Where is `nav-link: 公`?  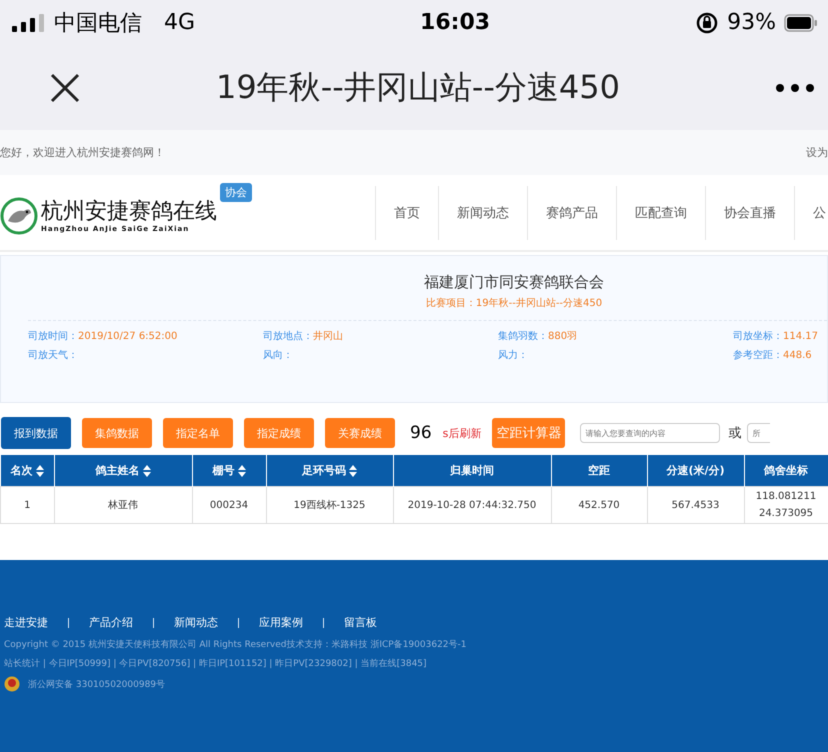 nav-link: 公 is located at coordinates (811, 213).